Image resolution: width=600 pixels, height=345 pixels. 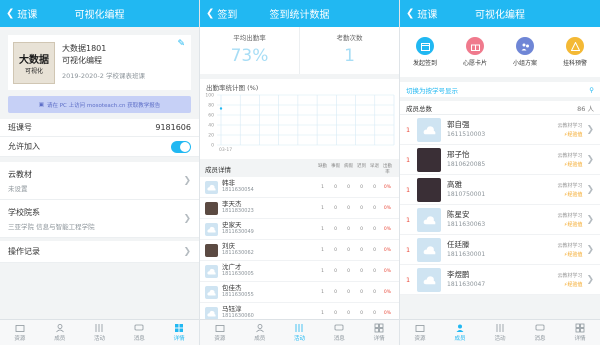 I want to click on member-row: 韩非 1811630054 1 0 0 0 0 0%, so click(x=299, y=187).